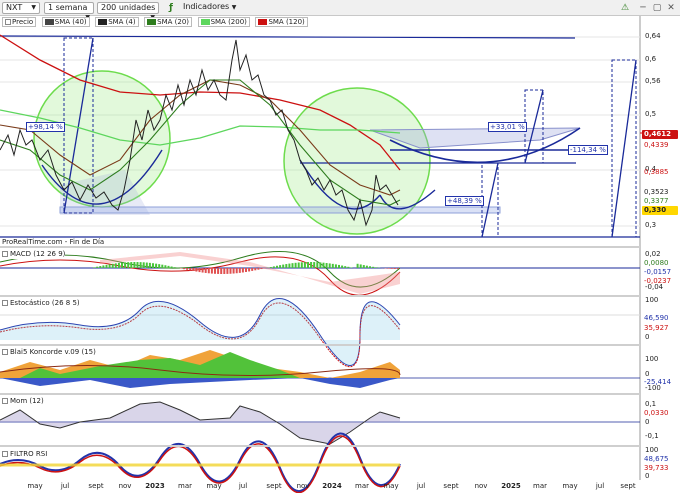 This screenshot has height=493, width=680. What do you see at coordinates (34, 254) in the screenshot?
I see `macd-title: MACD (12 26 9)` at bounding box center [34, 254].